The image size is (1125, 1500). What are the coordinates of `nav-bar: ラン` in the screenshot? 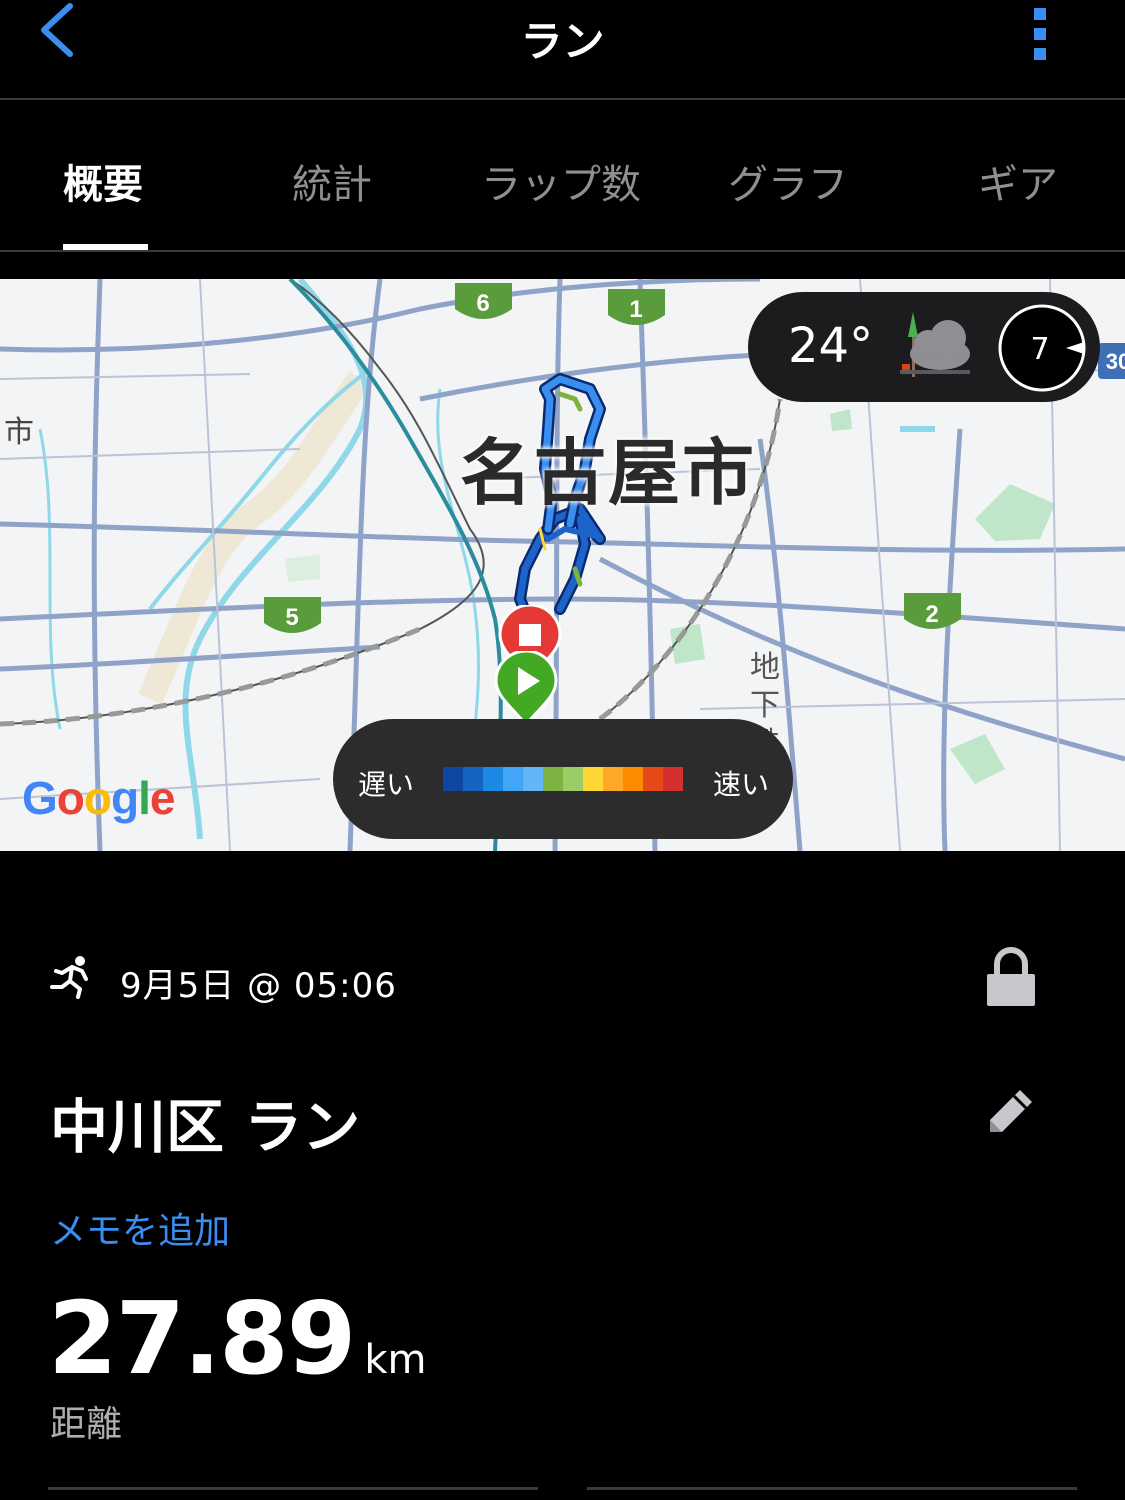 It's located at (562, 50).